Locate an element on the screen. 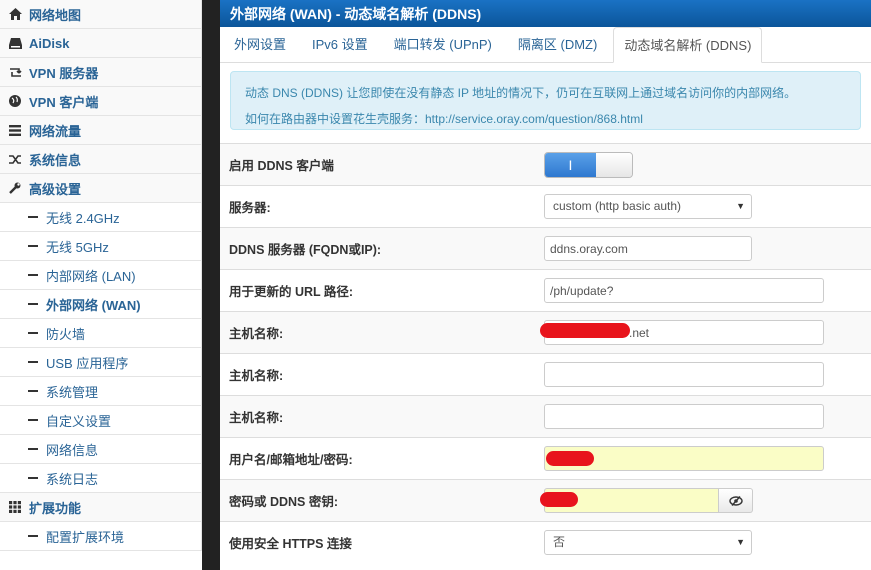 This screenshot has width=871, height=570. https-select: 否 ▼ is located at coordinates (648, 542).